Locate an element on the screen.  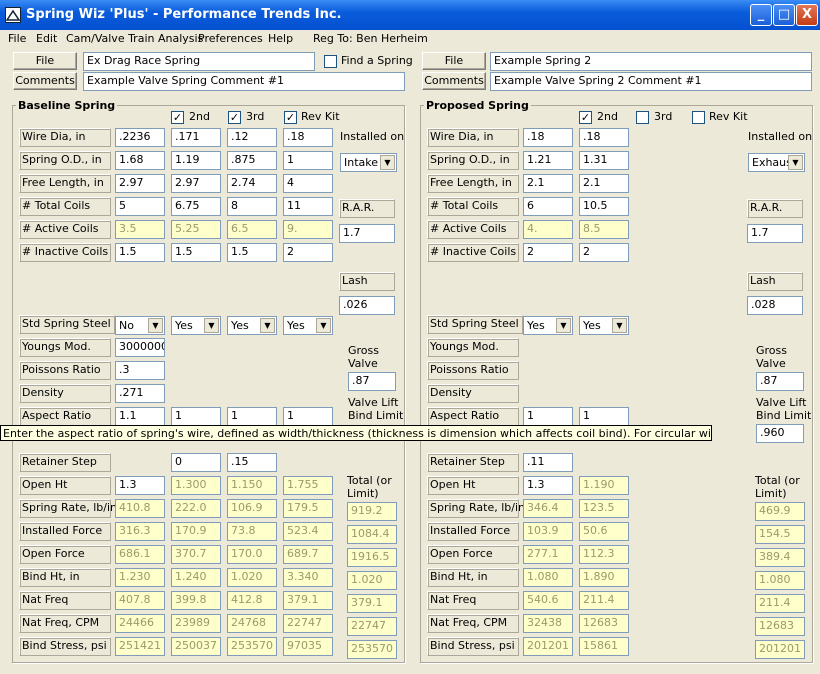
right-retainer-input: .11 is located at coordinates (548, 462).